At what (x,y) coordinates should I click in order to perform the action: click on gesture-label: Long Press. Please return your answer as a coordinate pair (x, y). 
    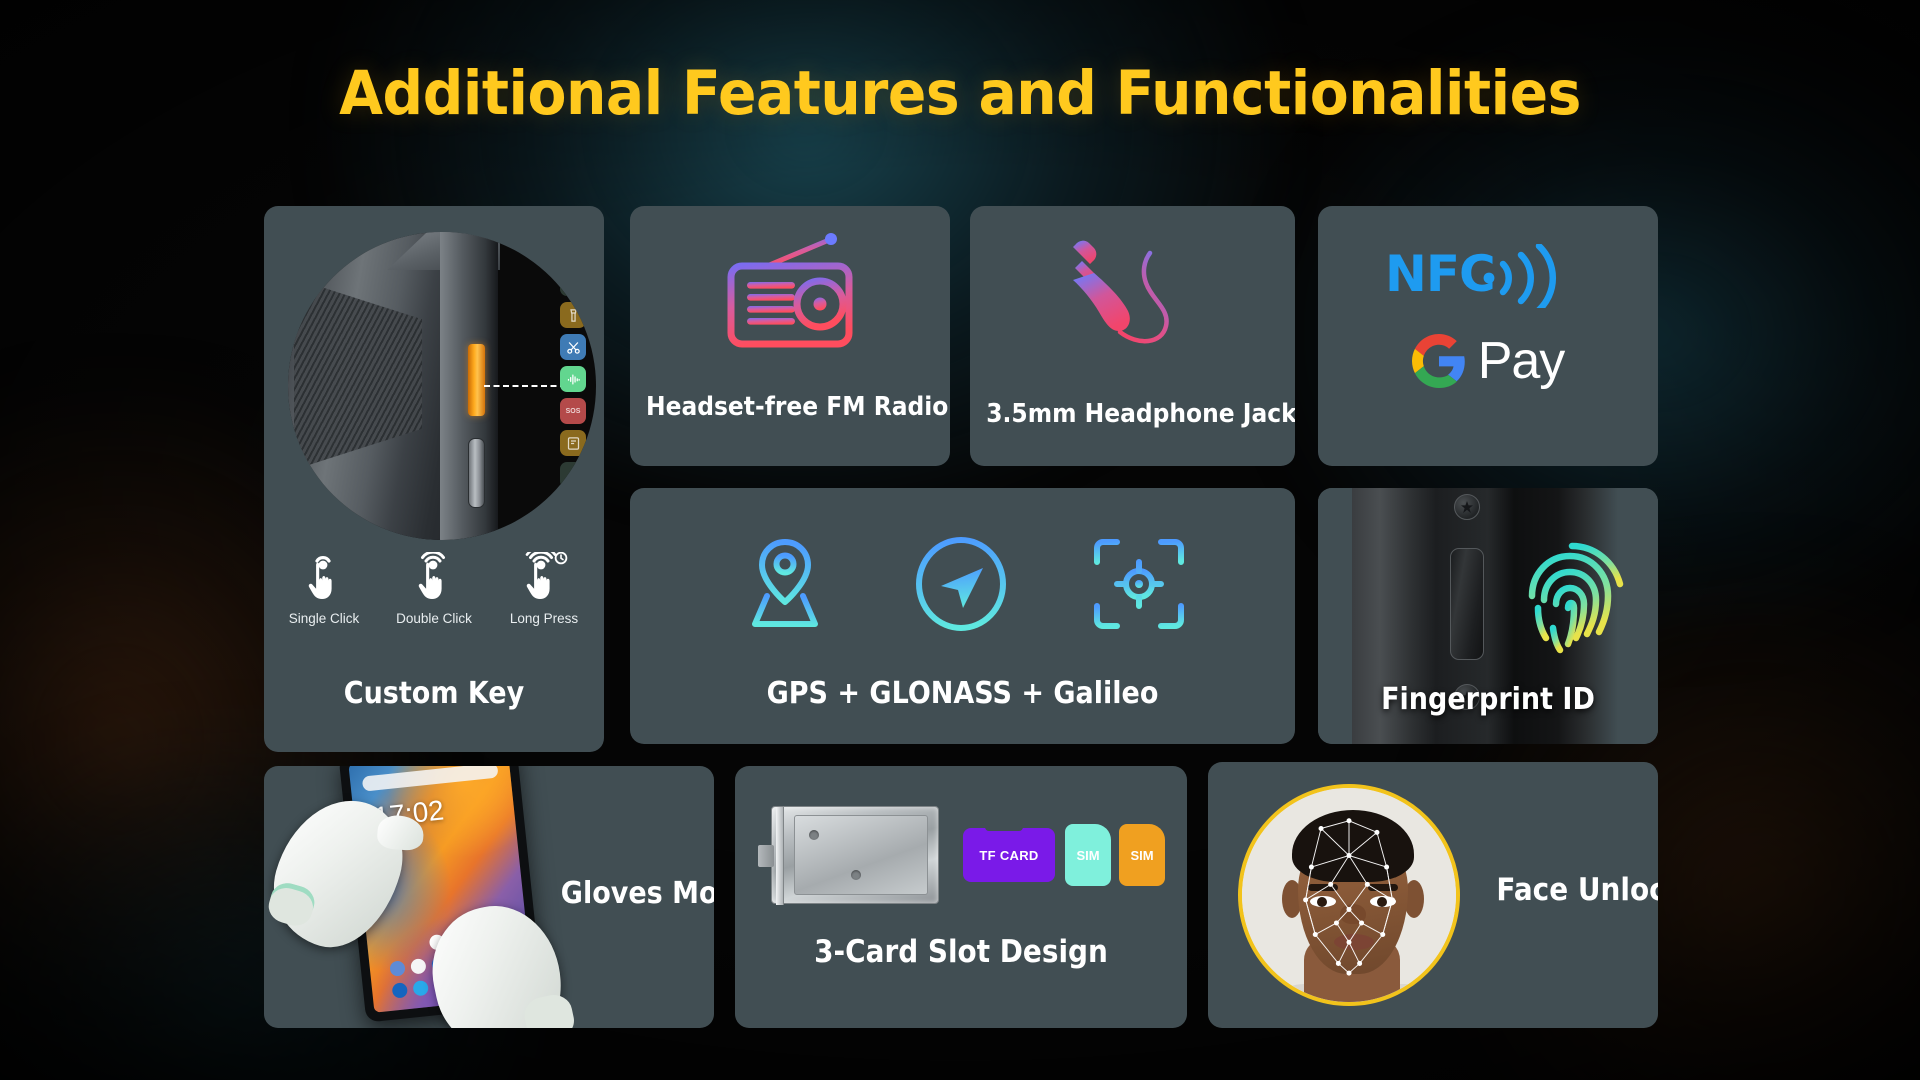
    Looking at the image, I should click on (544, 618).